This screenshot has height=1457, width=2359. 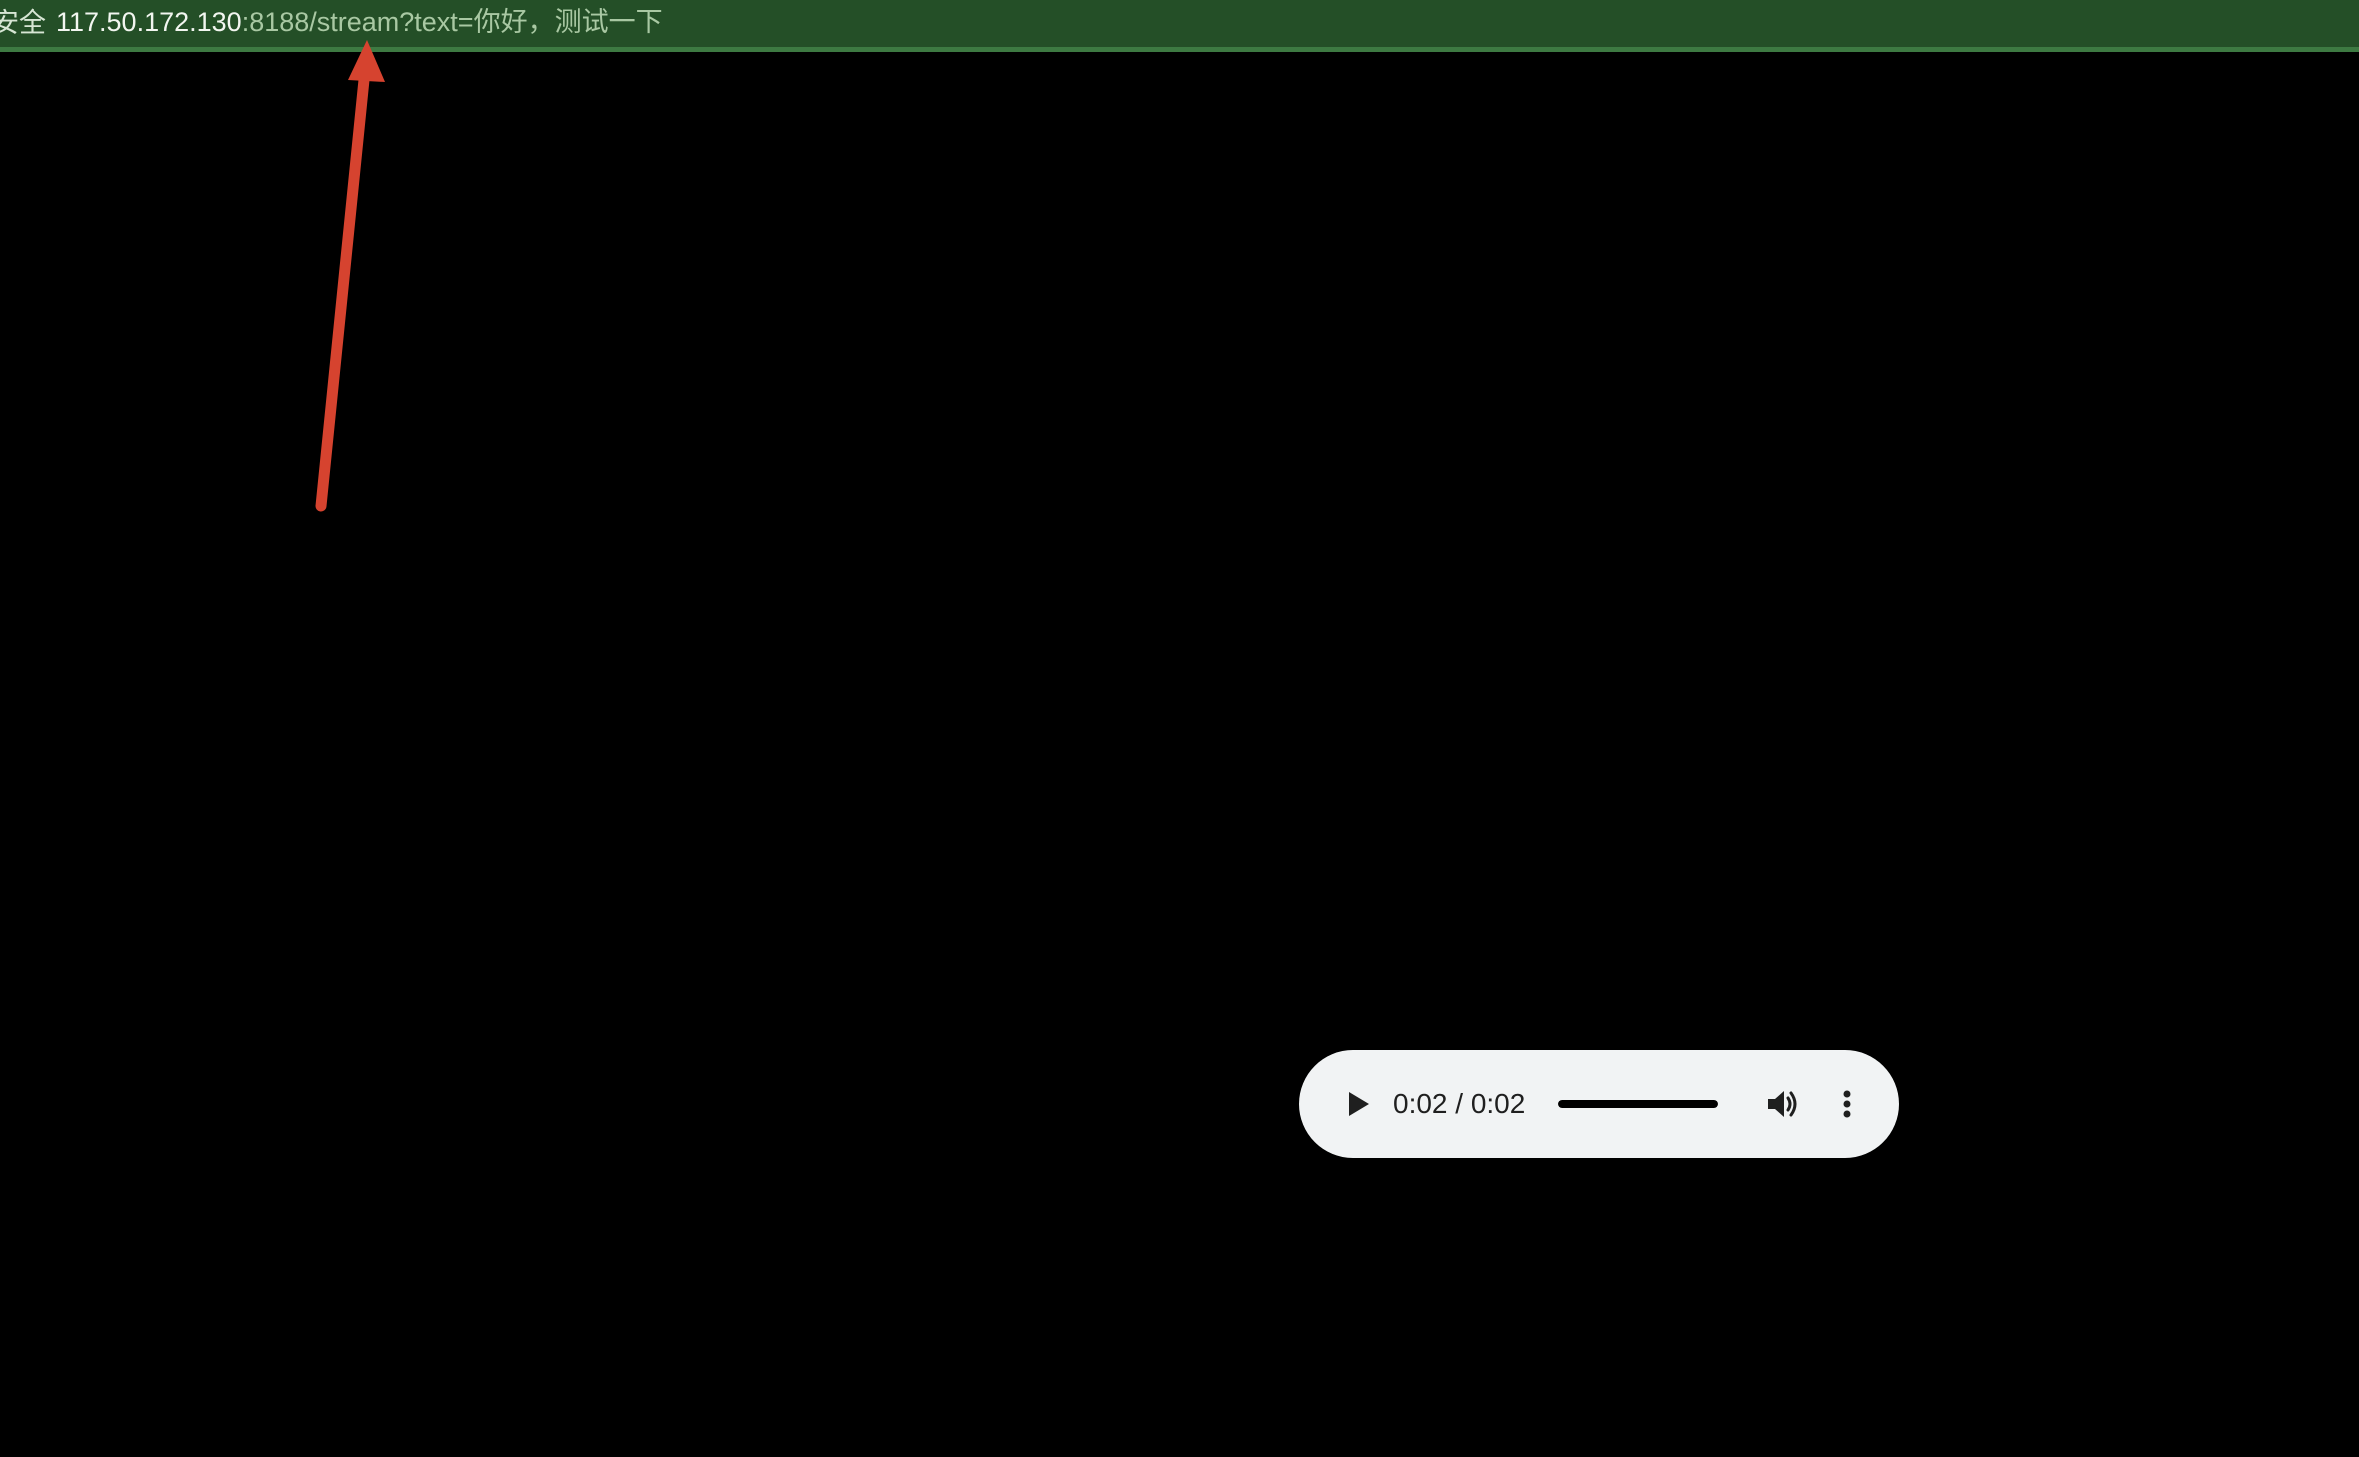 I want to click on volume-icon, so click(x=1782, y=1104).